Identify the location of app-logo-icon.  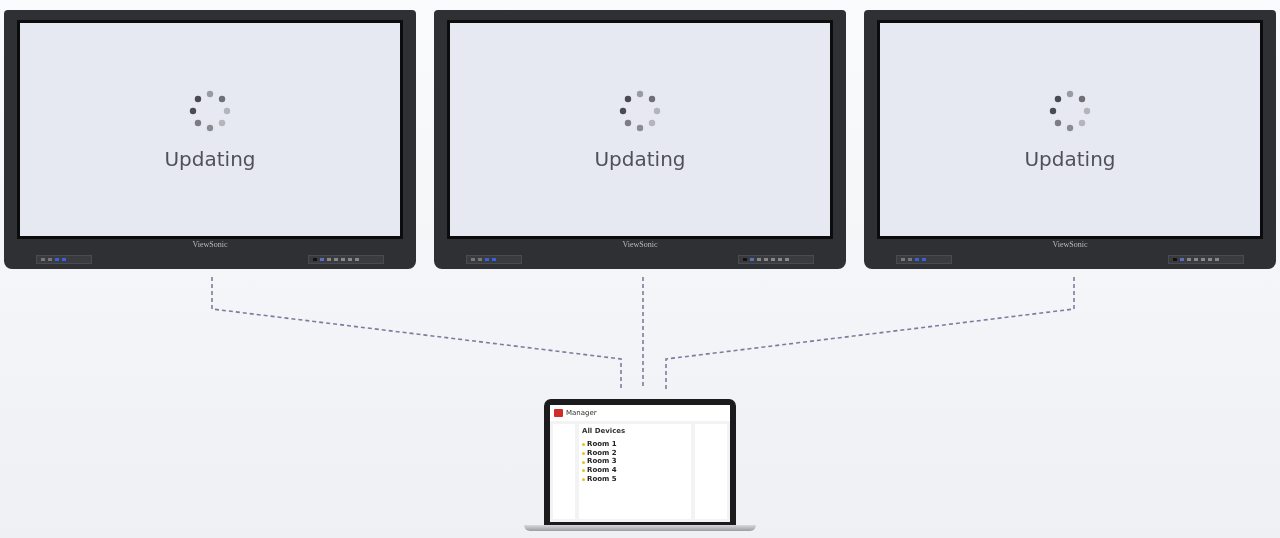
(558, 413).